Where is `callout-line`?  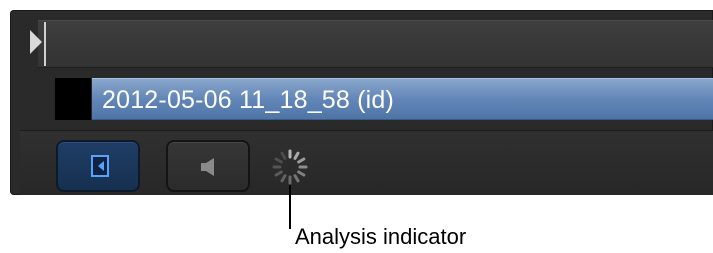
callout-line is located at coordinates (290, 207).